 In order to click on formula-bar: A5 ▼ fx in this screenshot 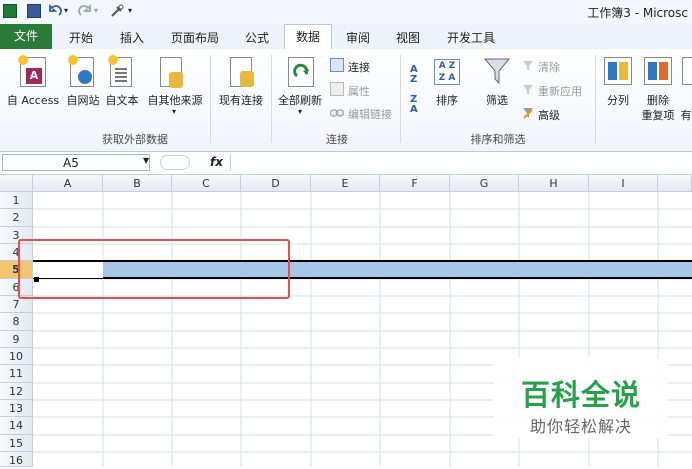, I will do `click(346, 163)`.